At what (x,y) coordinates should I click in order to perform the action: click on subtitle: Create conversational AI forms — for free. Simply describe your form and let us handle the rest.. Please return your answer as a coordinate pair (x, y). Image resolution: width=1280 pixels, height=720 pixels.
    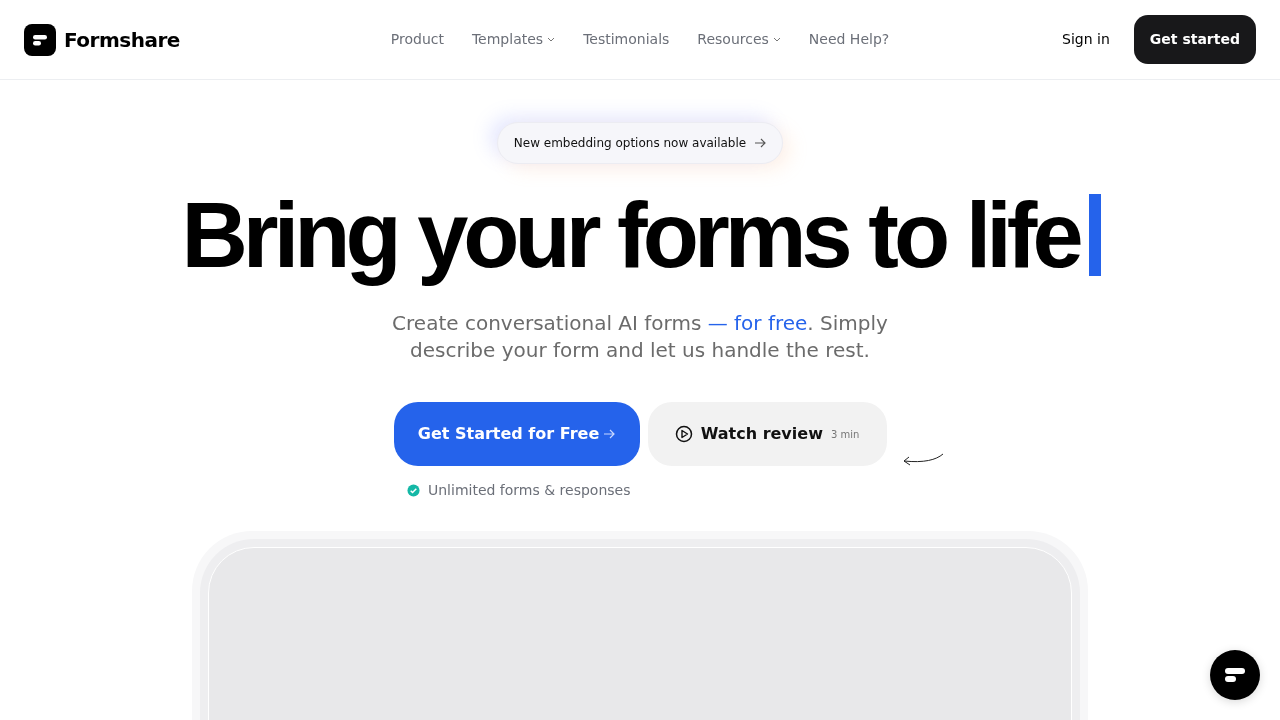
    Looking at the image, I should click on (640, 337).